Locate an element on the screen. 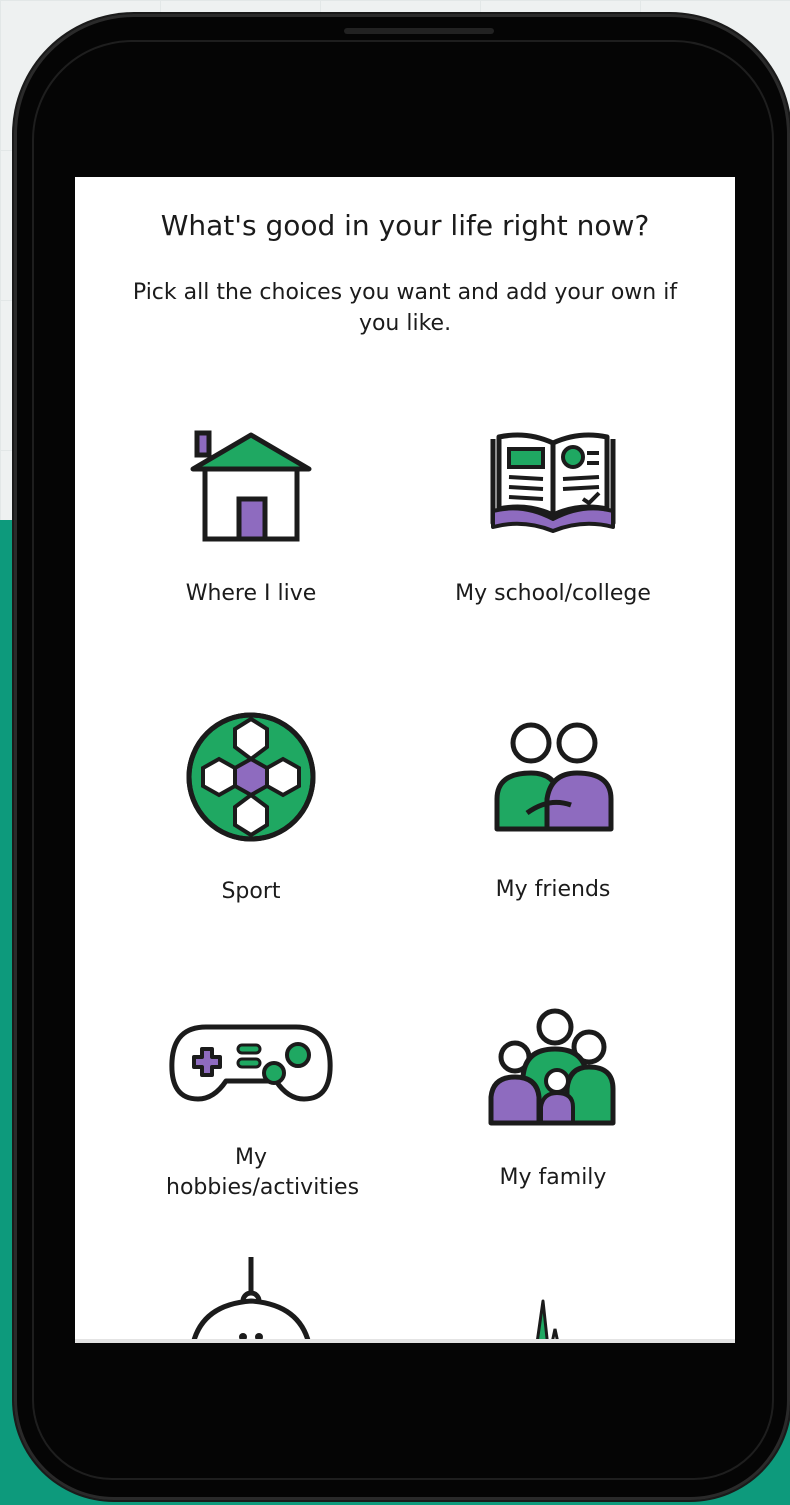 The height and width of the screenshot is (1505, 790). choice-my-hobbies-activities: My hobbies/activities is located at coordinates (251, 1110).